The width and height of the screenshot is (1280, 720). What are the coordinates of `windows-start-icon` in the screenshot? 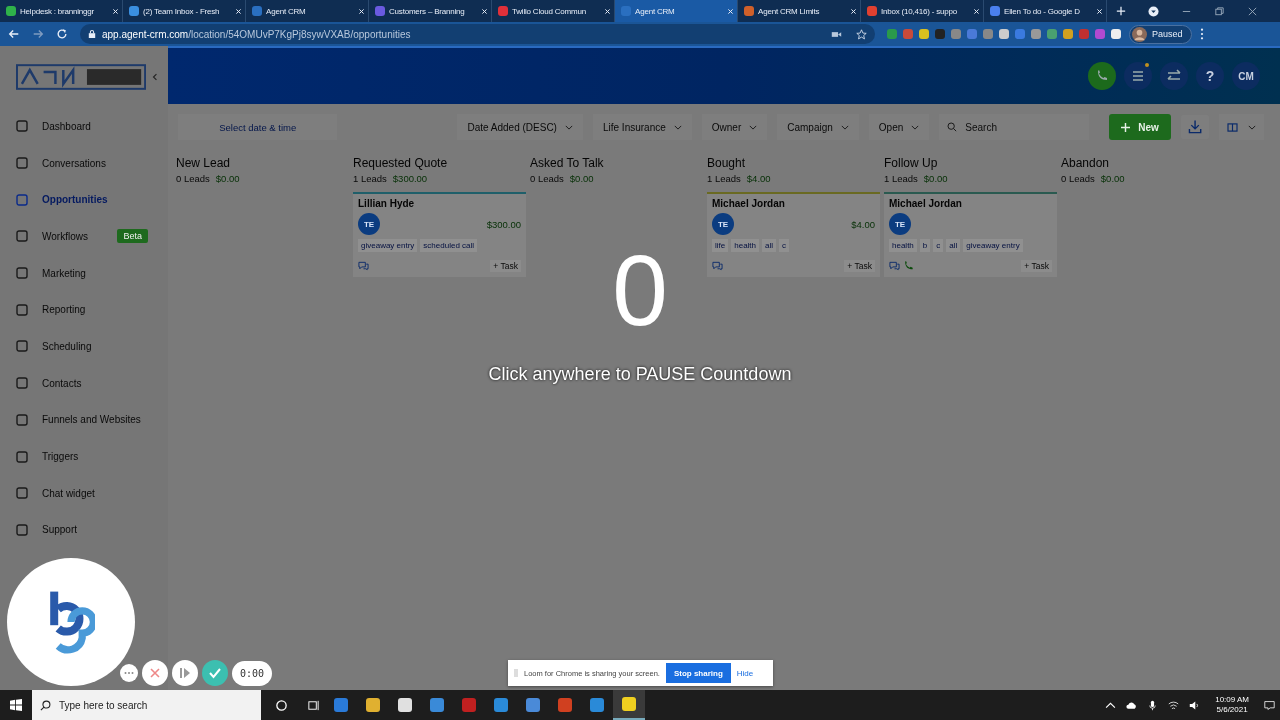 It's located at (16, 705).